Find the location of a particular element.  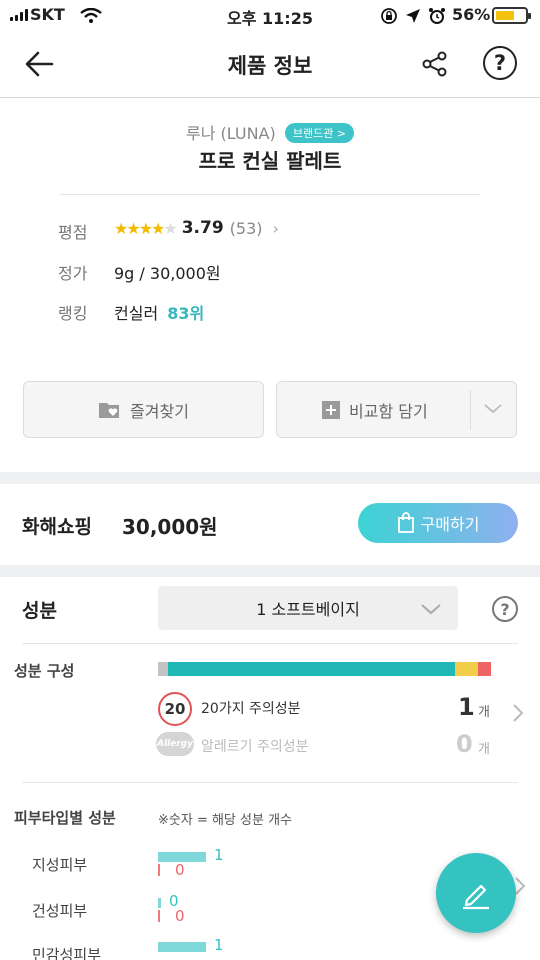

caution-label: 20가지 주의성분 is located at coordinates (251, 709).